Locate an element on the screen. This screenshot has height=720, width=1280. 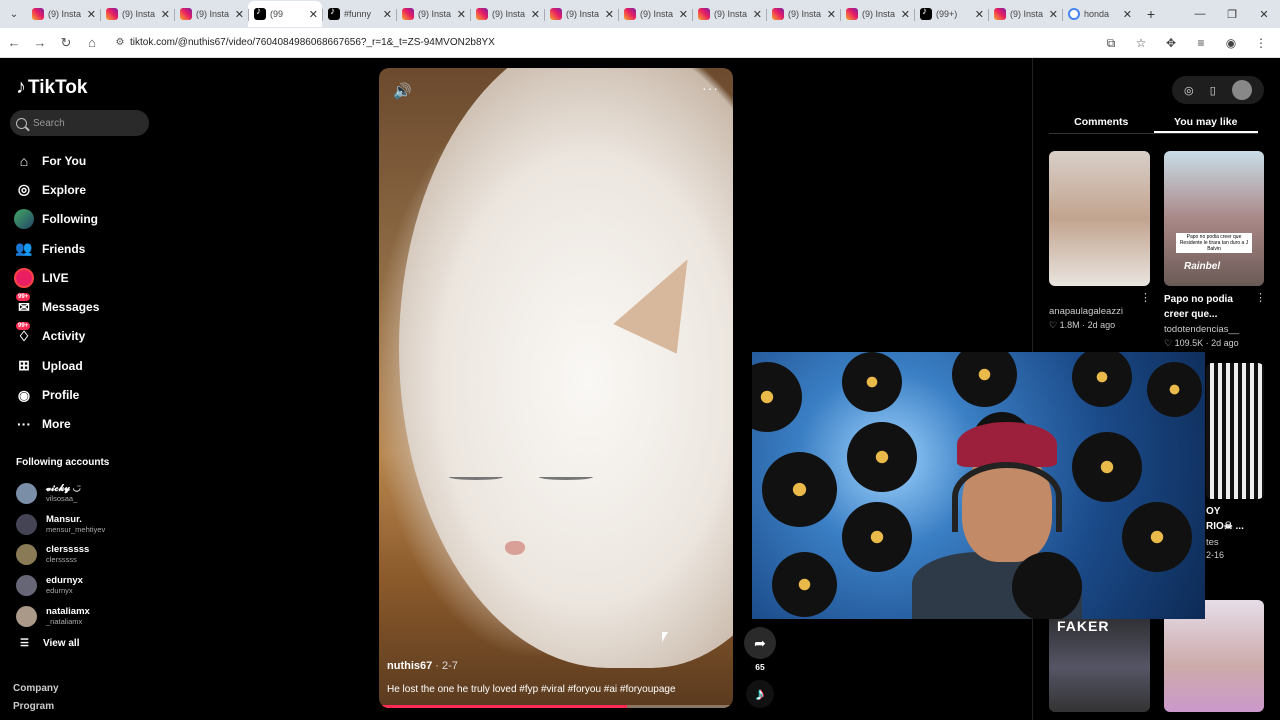
home-icon: ⌂ is located at coordinates (92, 43).